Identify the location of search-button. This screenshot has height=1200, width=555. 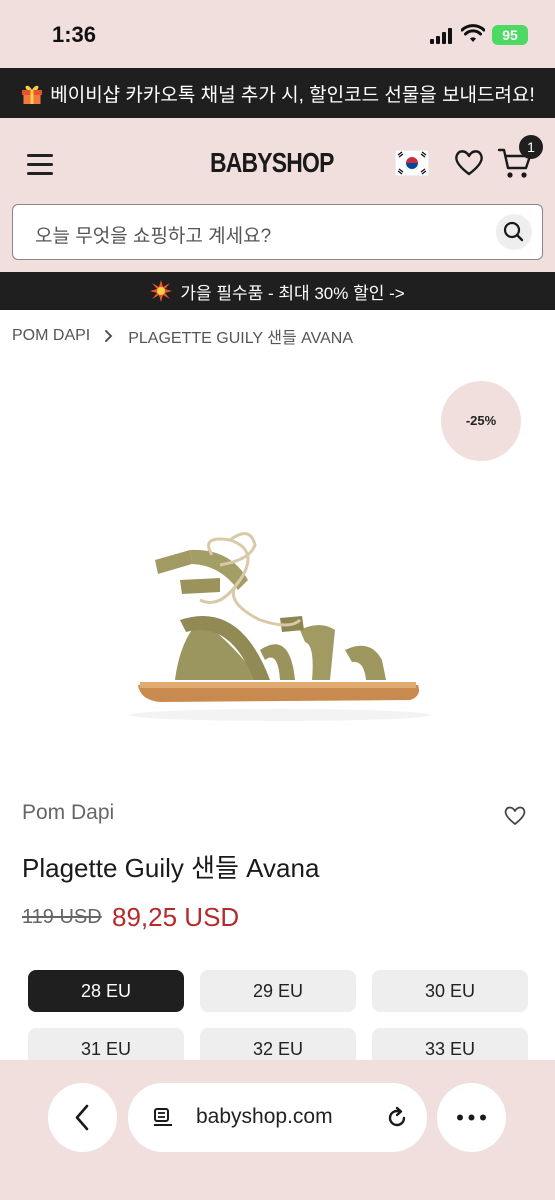
(514, 232).